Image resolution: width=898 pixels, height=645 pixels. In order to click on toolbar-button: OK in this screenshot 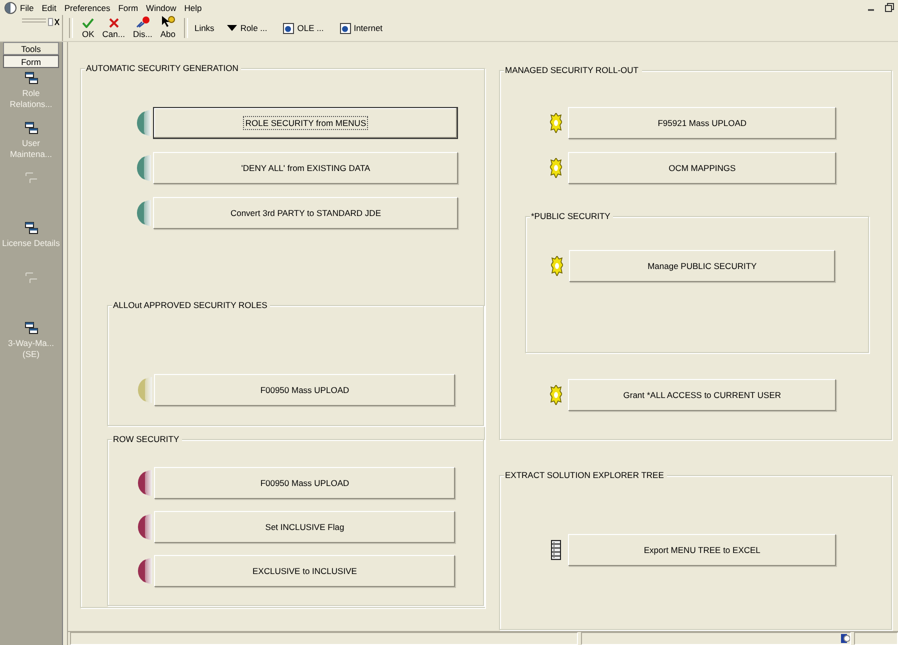, I will do `click(88, 28)`.